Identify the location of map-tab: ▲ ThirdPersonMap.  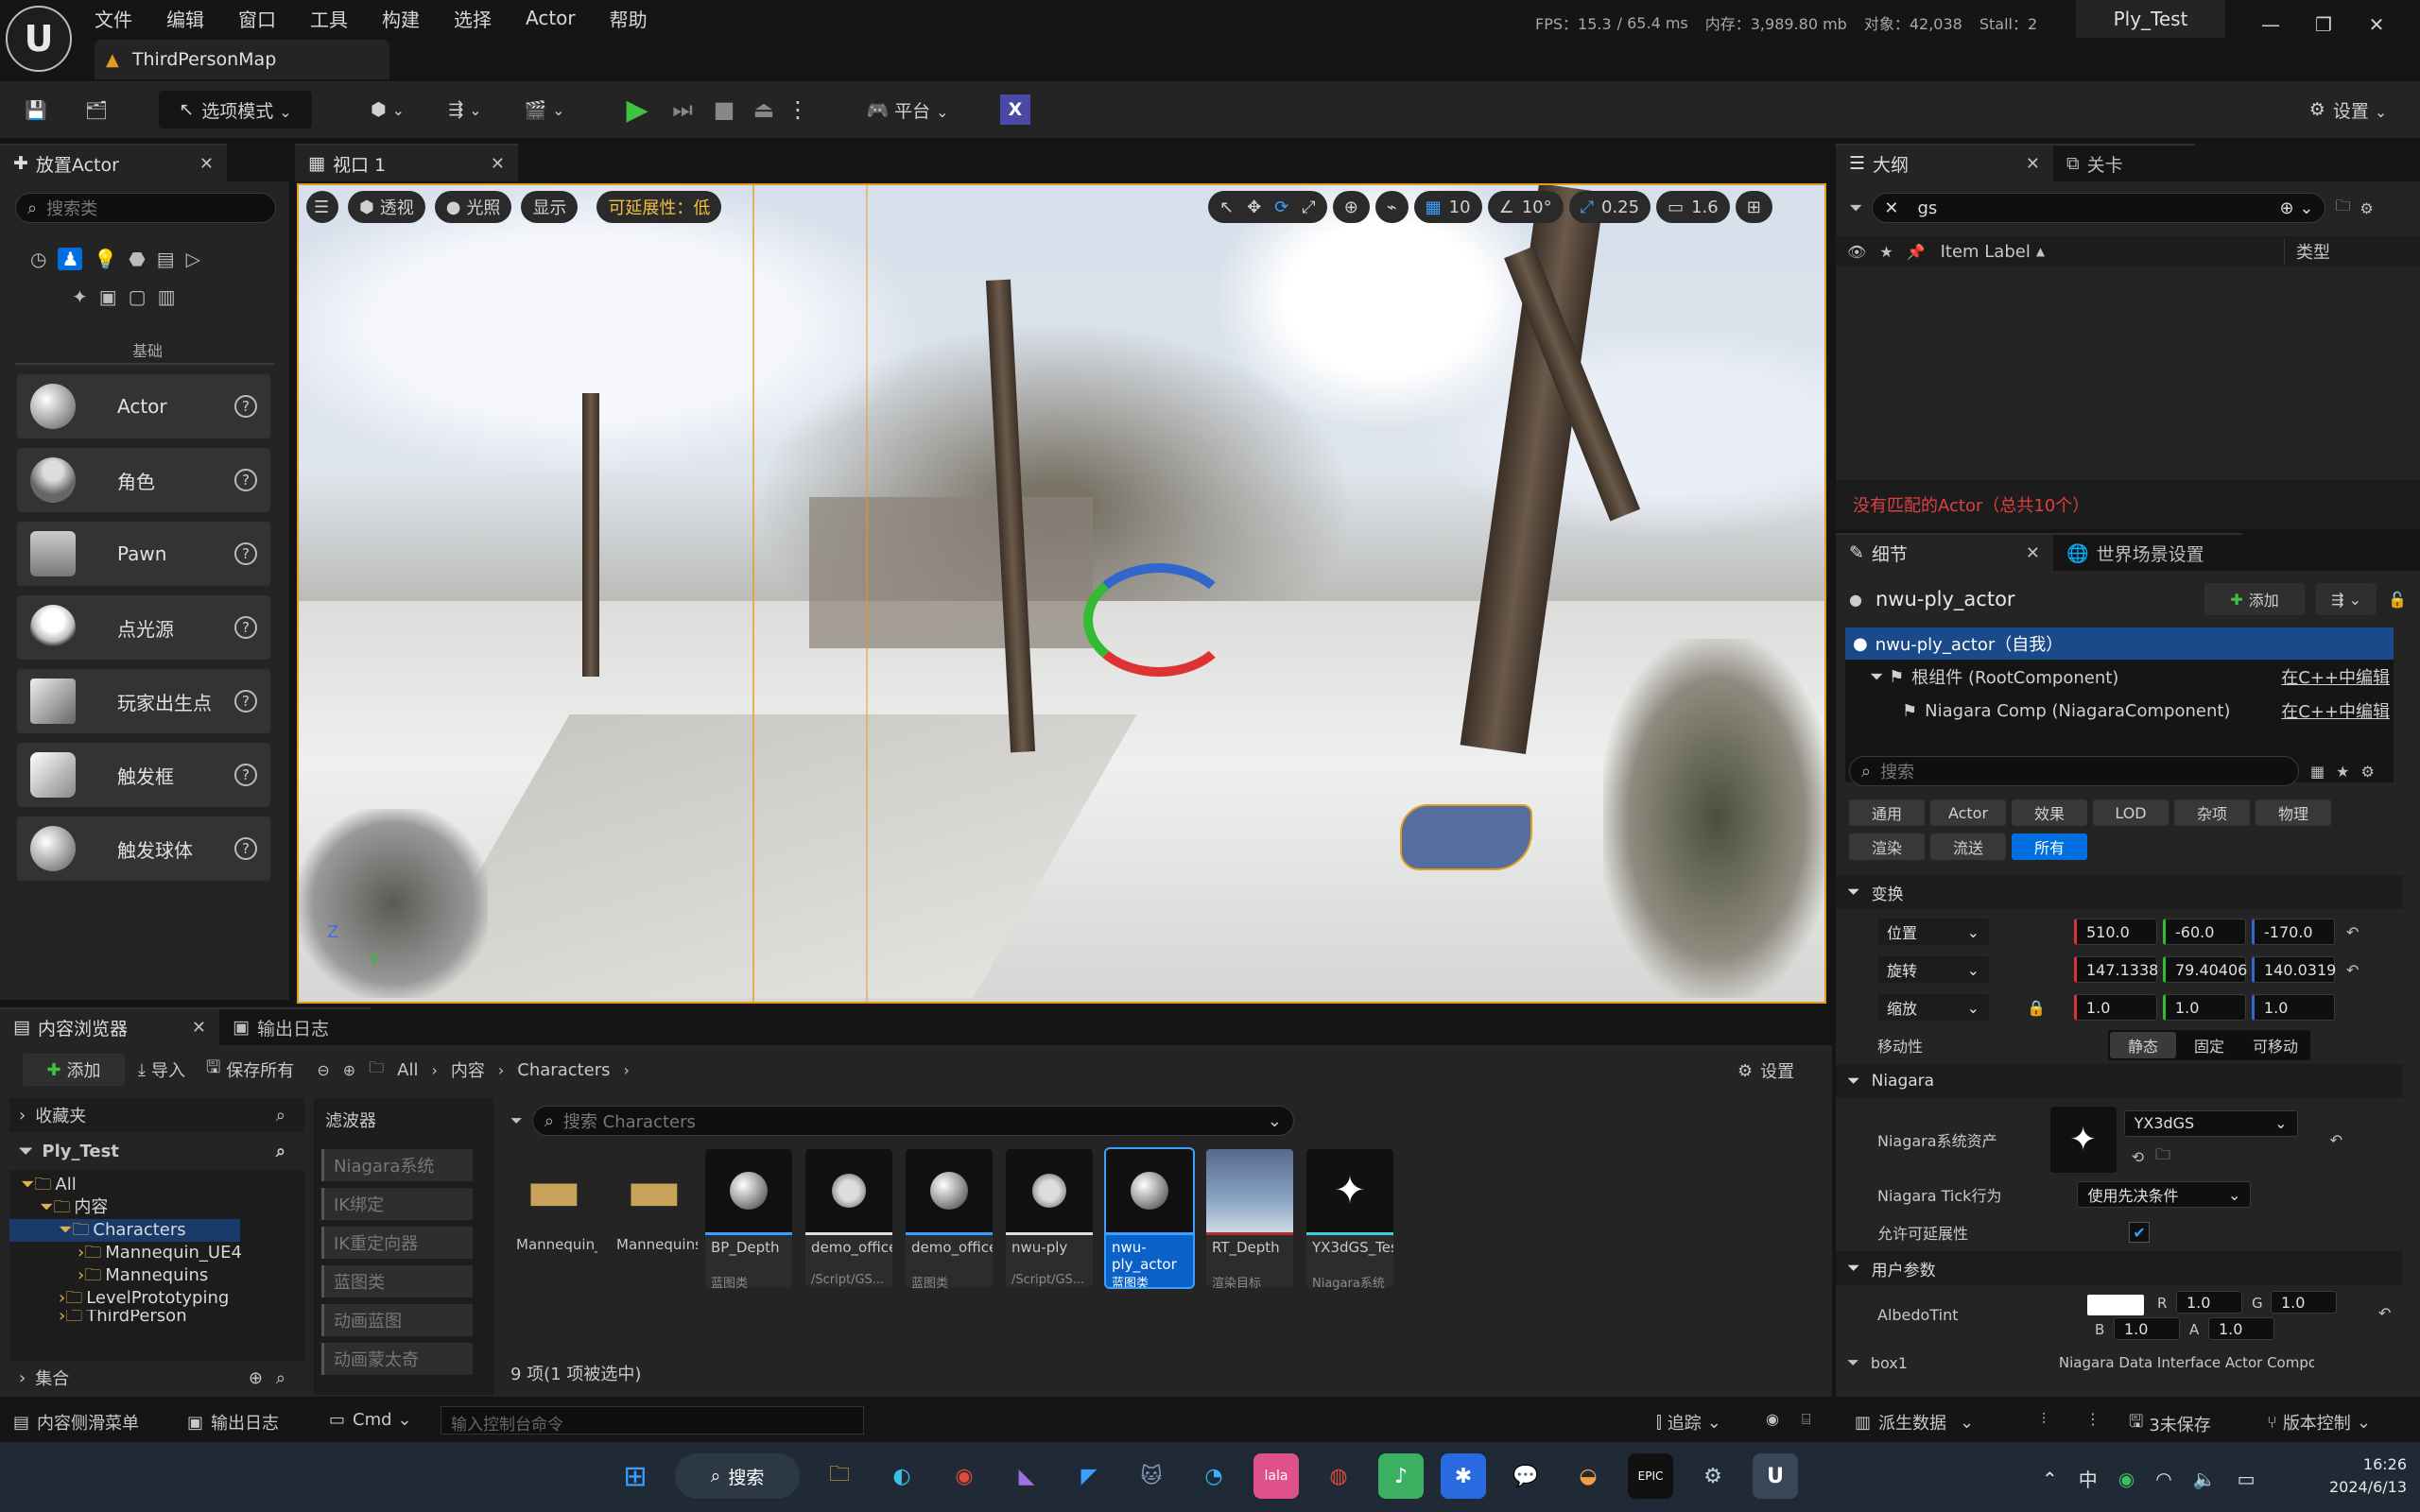
(242, 59).